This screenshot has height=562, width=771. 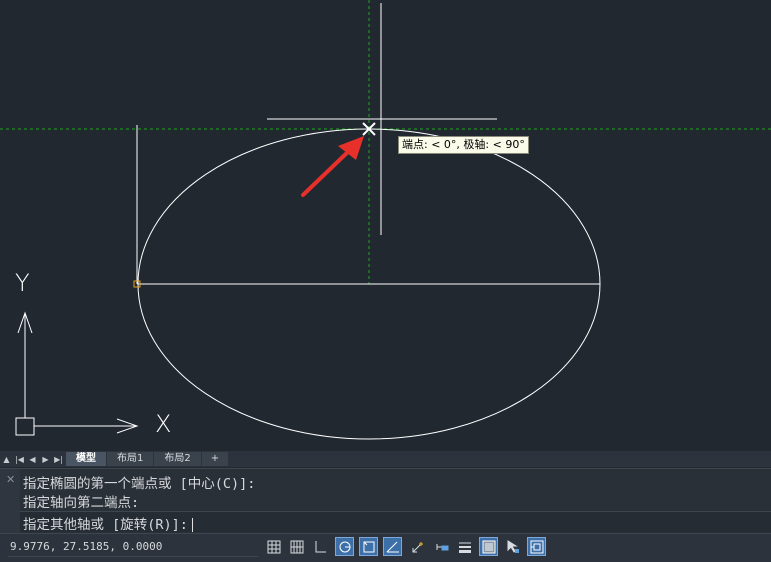 I want to click on command-prompt: 指定其他轴或 [旋转(R)]:, so click(x=105, y=525).